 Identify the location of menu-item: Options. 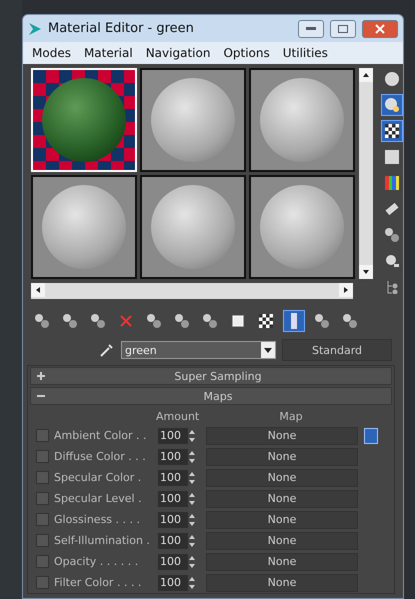
(246, 53).